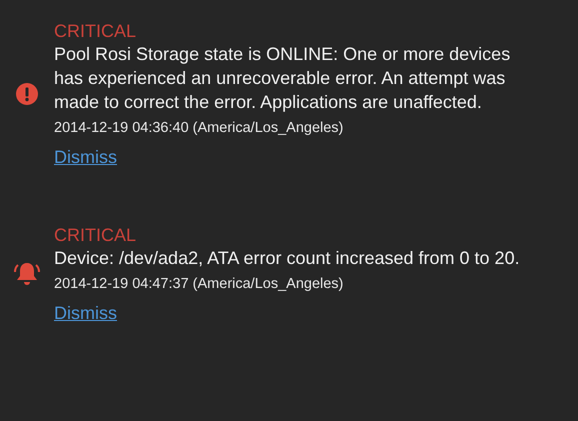 The height and width of the screenshot is (421, 578). What do you see at coordinates (199, 128) in the screenshot?
I see `alert-timestamp: 2014-12-19 04:36:40 (America/Los_Angeles)` at bounding box center [199, 128].